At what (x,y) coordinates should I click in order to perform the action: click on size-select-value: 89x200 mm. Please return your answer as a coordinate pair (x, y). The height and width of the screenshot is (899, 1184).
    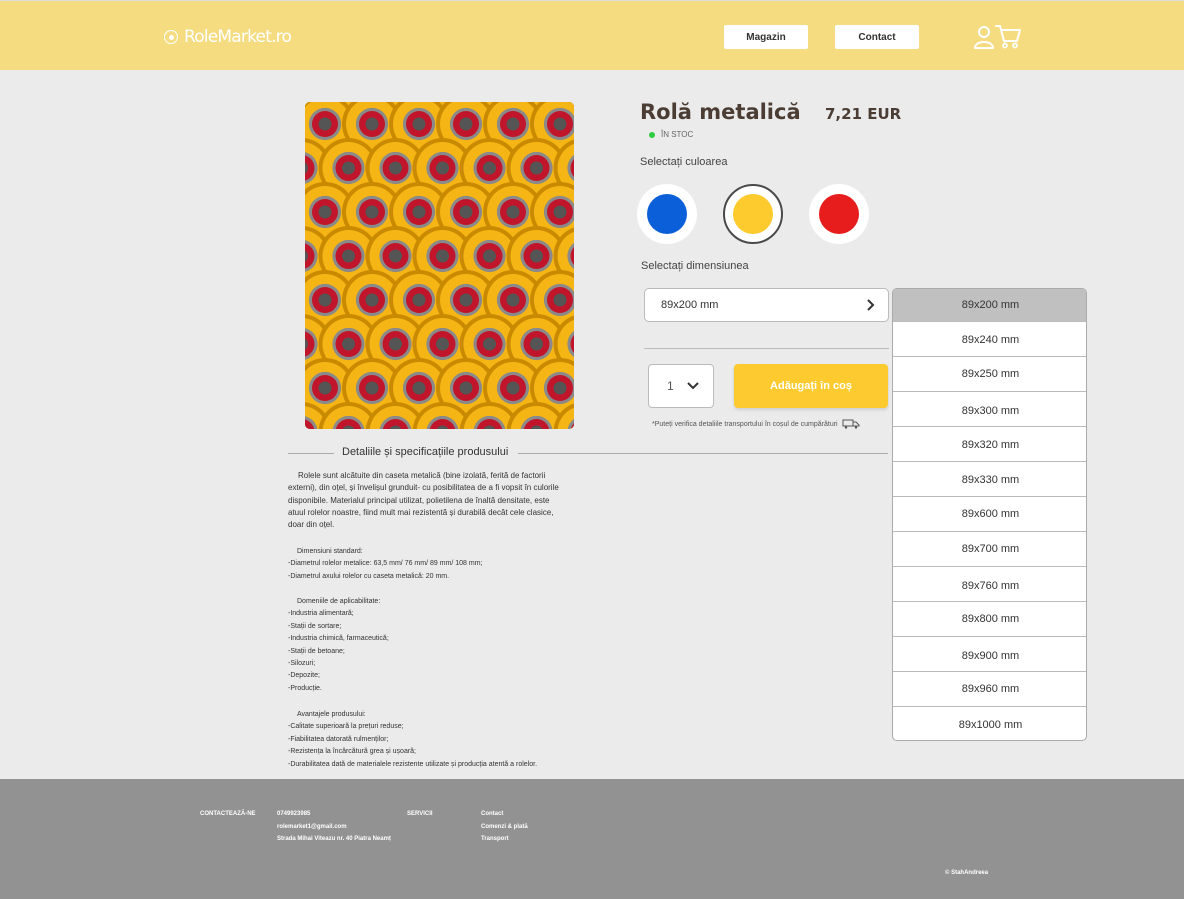
    Looking at the image, I should click on (690, 305).